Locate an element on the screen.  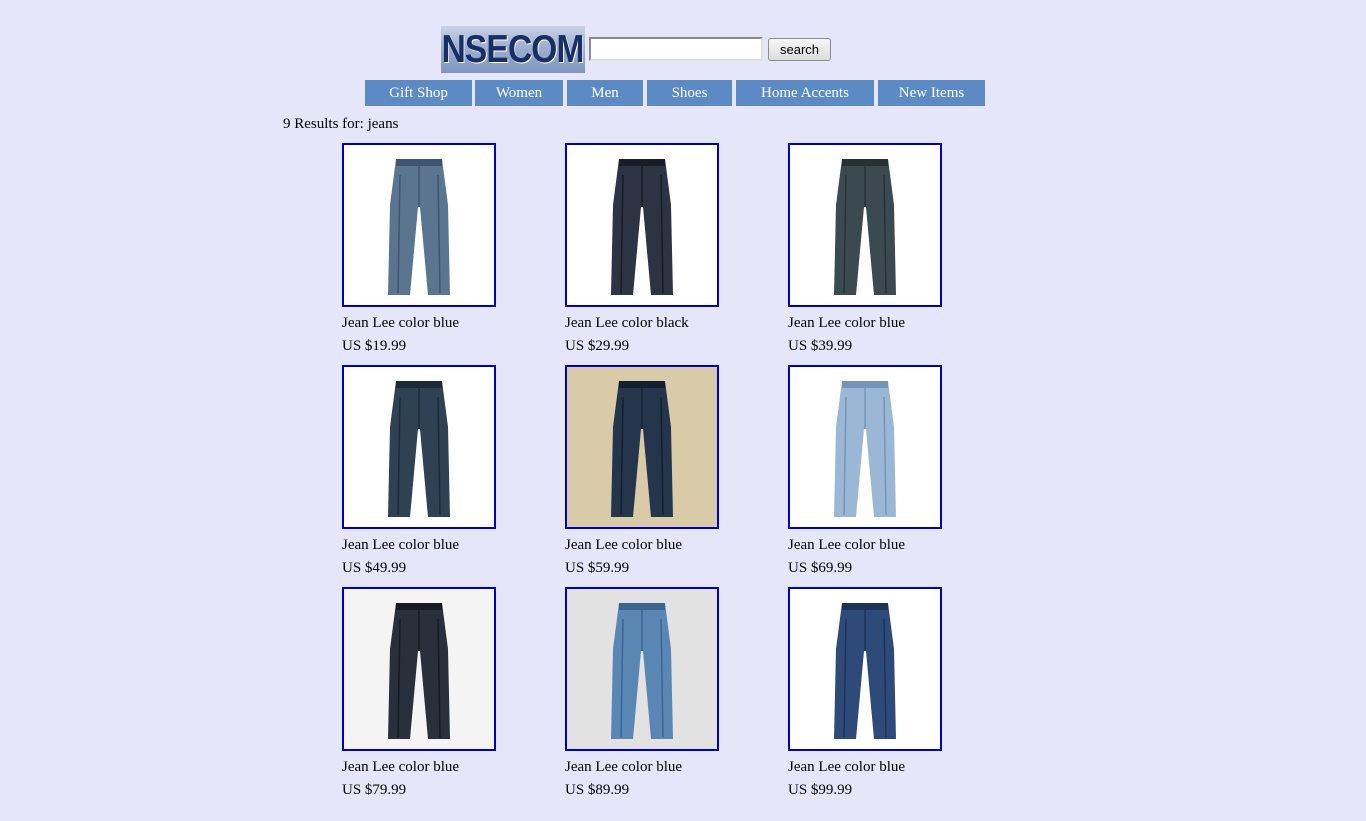
product-card: Jean Lee color blue US $49.99 is located at coordinates (442, 471).